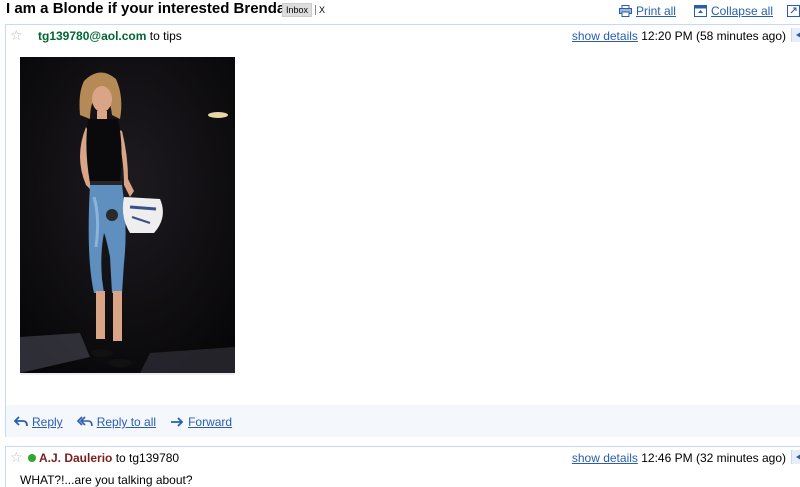 This screenshot has height=487, width=800. Describe the element at coordinates (713, 36) in the screenshot. I see `message-time: 12:20 PM (58 minutes ago)` at that location.